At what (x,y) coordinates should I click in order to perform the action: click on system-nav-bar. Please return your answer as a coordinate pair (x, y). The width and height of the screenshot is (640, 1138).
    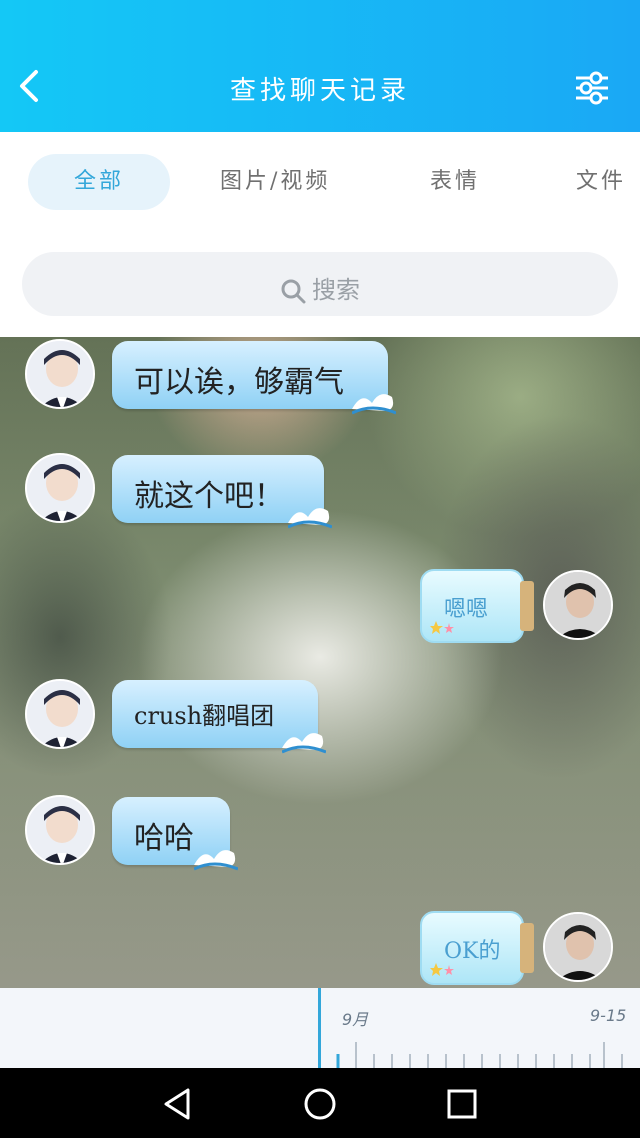
    Looking at the image, I should click on (320, 1103).